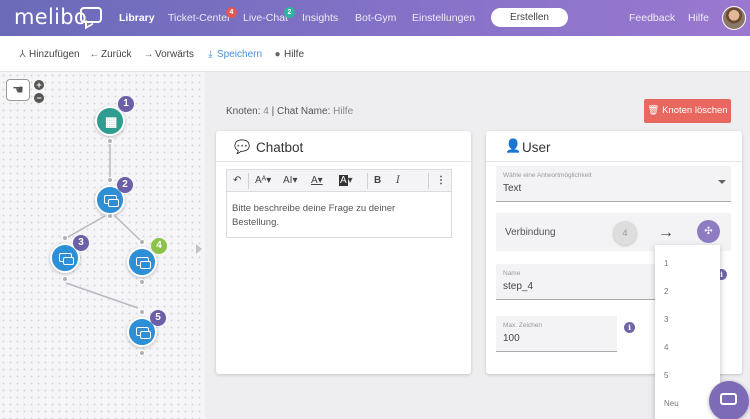 The width and height of the screenshot is (750, 419). I want to click on trash-icon: 🗑, so click(653, 110).